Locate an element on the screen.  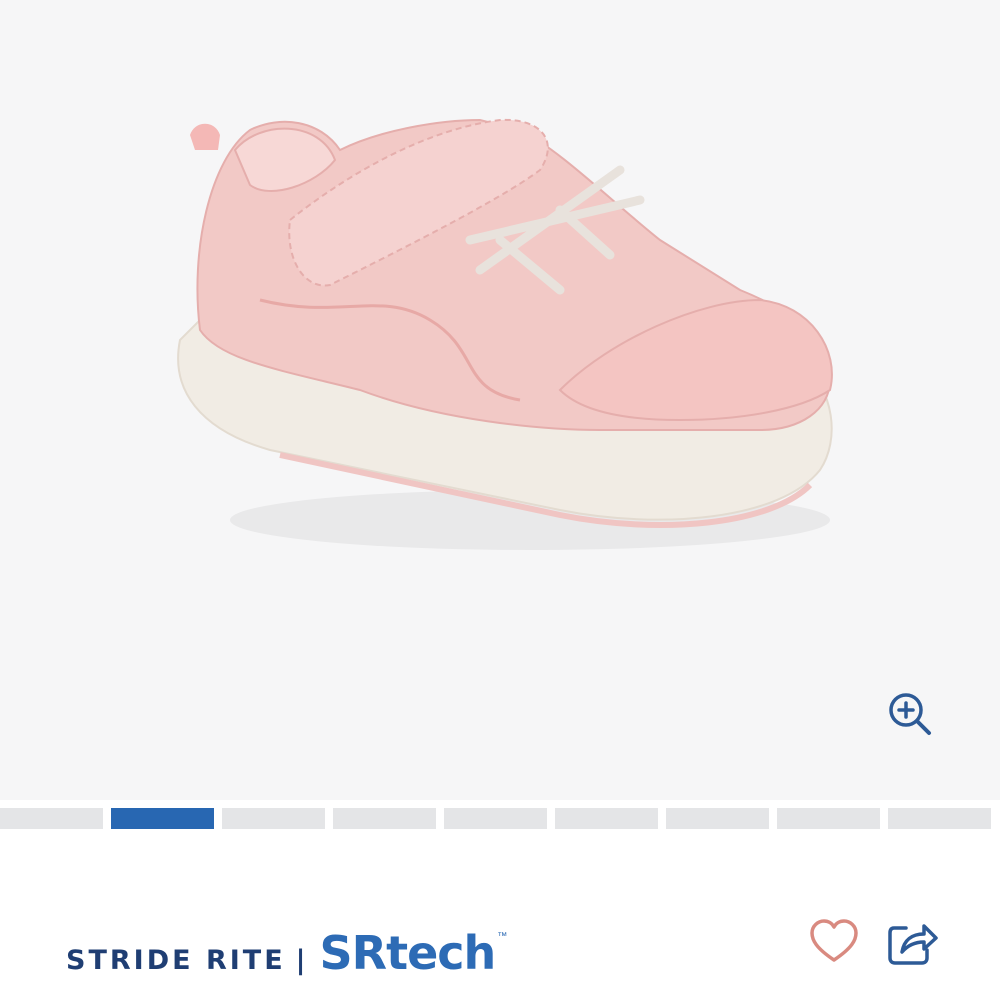
zoom-in-icon is located at coordinates (910, 714).